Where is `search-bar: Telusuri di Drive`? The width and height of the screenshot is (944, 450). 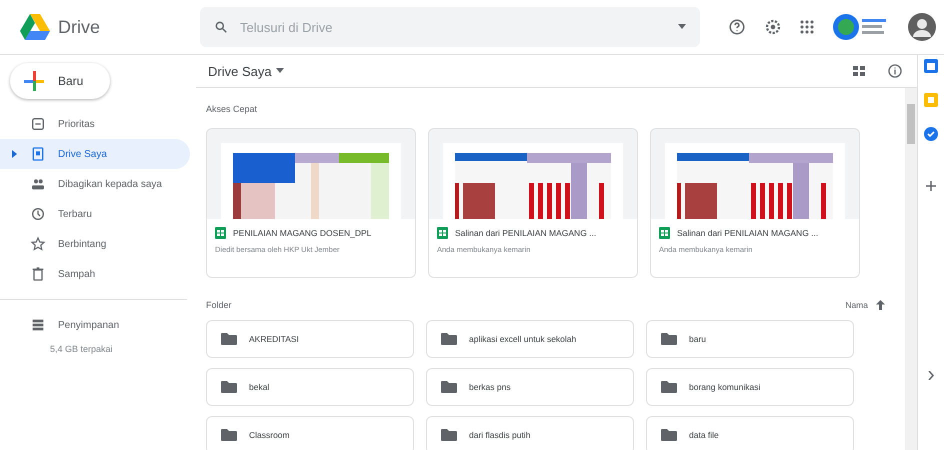
search-bar: Telusuri di Drive is located at coordinates (450, 27).